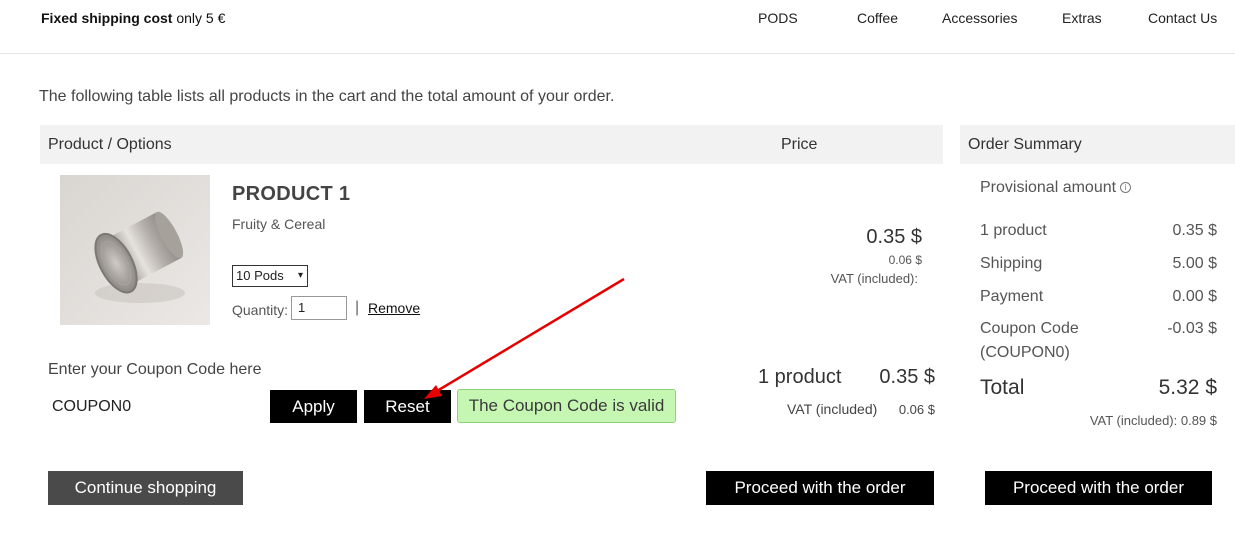  Describe the element at coordinates (407, 406) in the screenshot. I see `reset-coupon-button: Reset` at that location.